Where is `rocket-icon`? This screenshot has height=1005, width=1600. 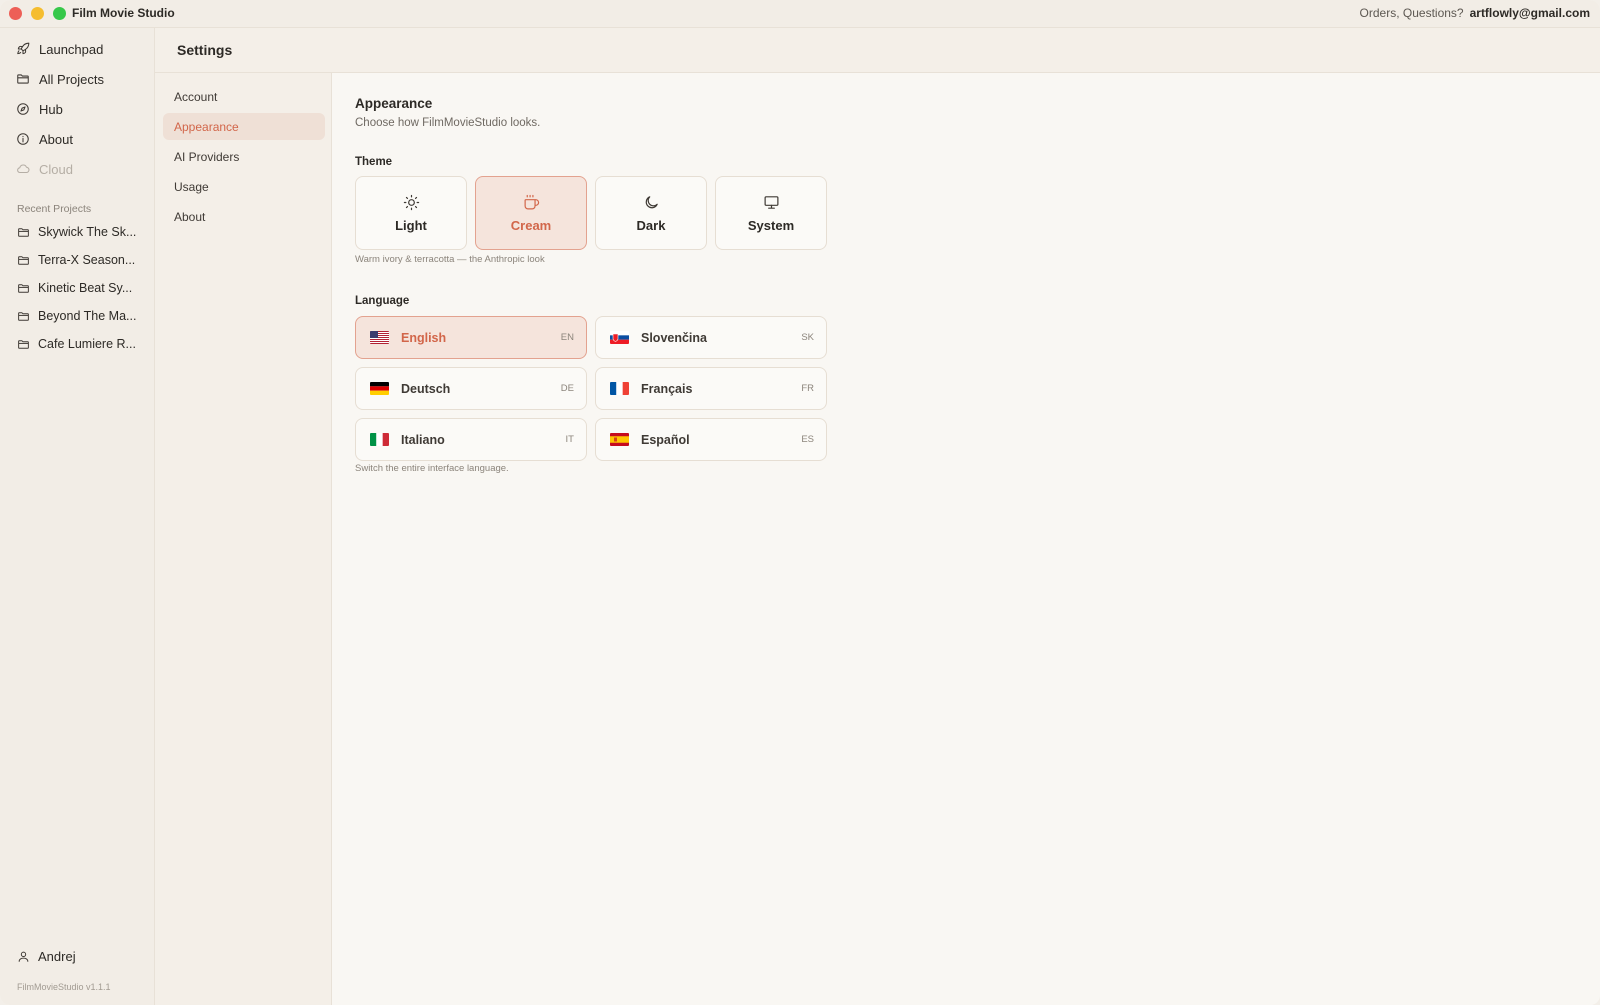
rocket-icon is located at coordinates (23, 48).